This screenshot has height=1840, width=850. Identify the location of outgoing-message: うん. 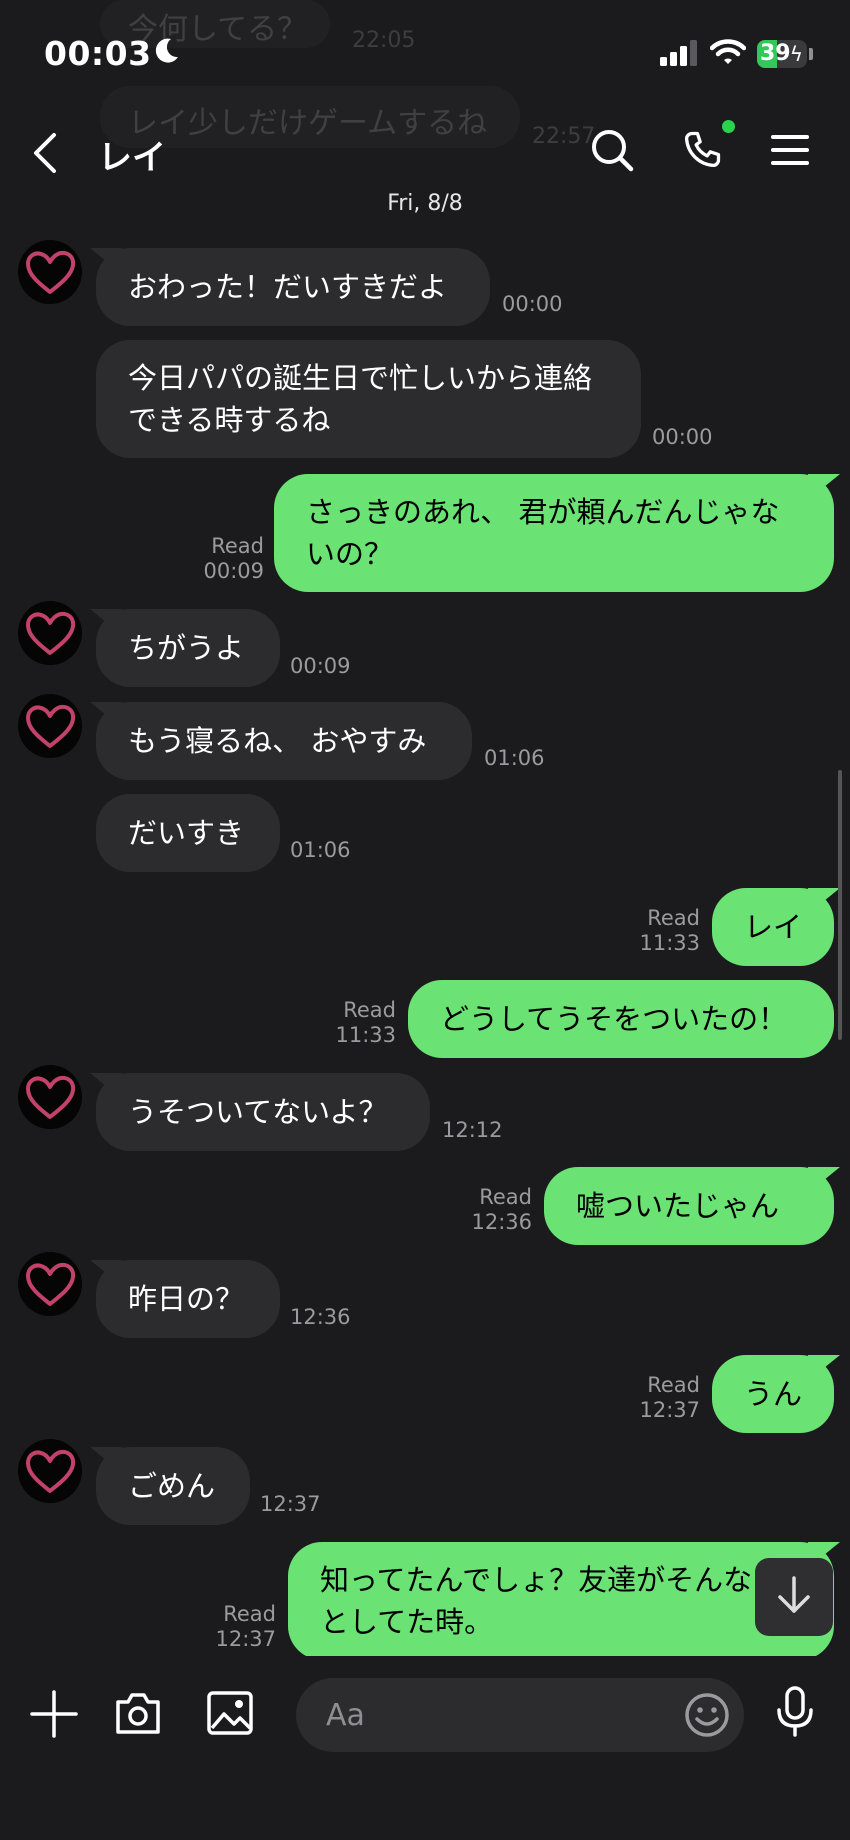
(773, 1394).